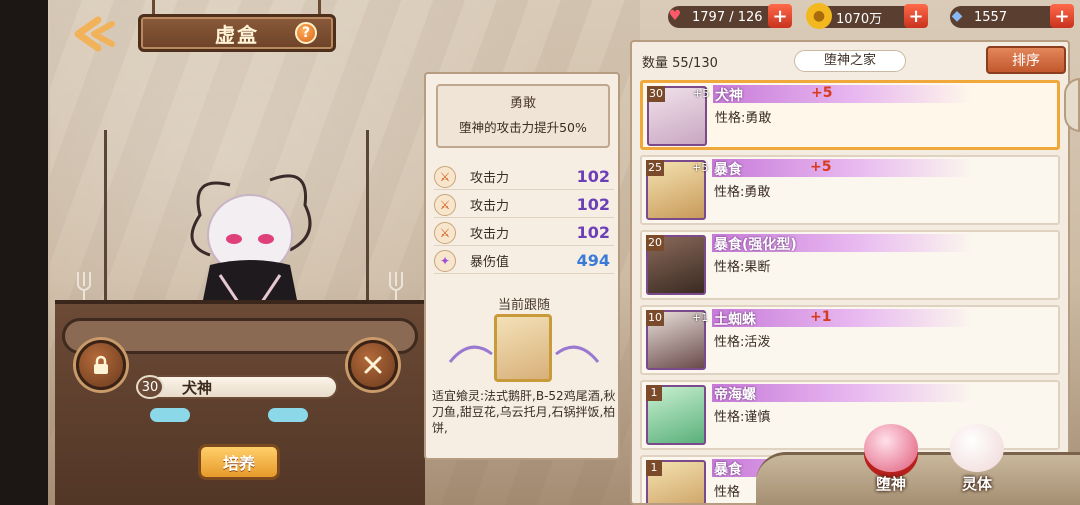 This screenshot has width=1080, height=505. What do you see at coordinates (850, 115) in the screenshot?
I see `list-item: 30 +5 犬神 +5 性格:勇敢` at bounding box center [850, 115].